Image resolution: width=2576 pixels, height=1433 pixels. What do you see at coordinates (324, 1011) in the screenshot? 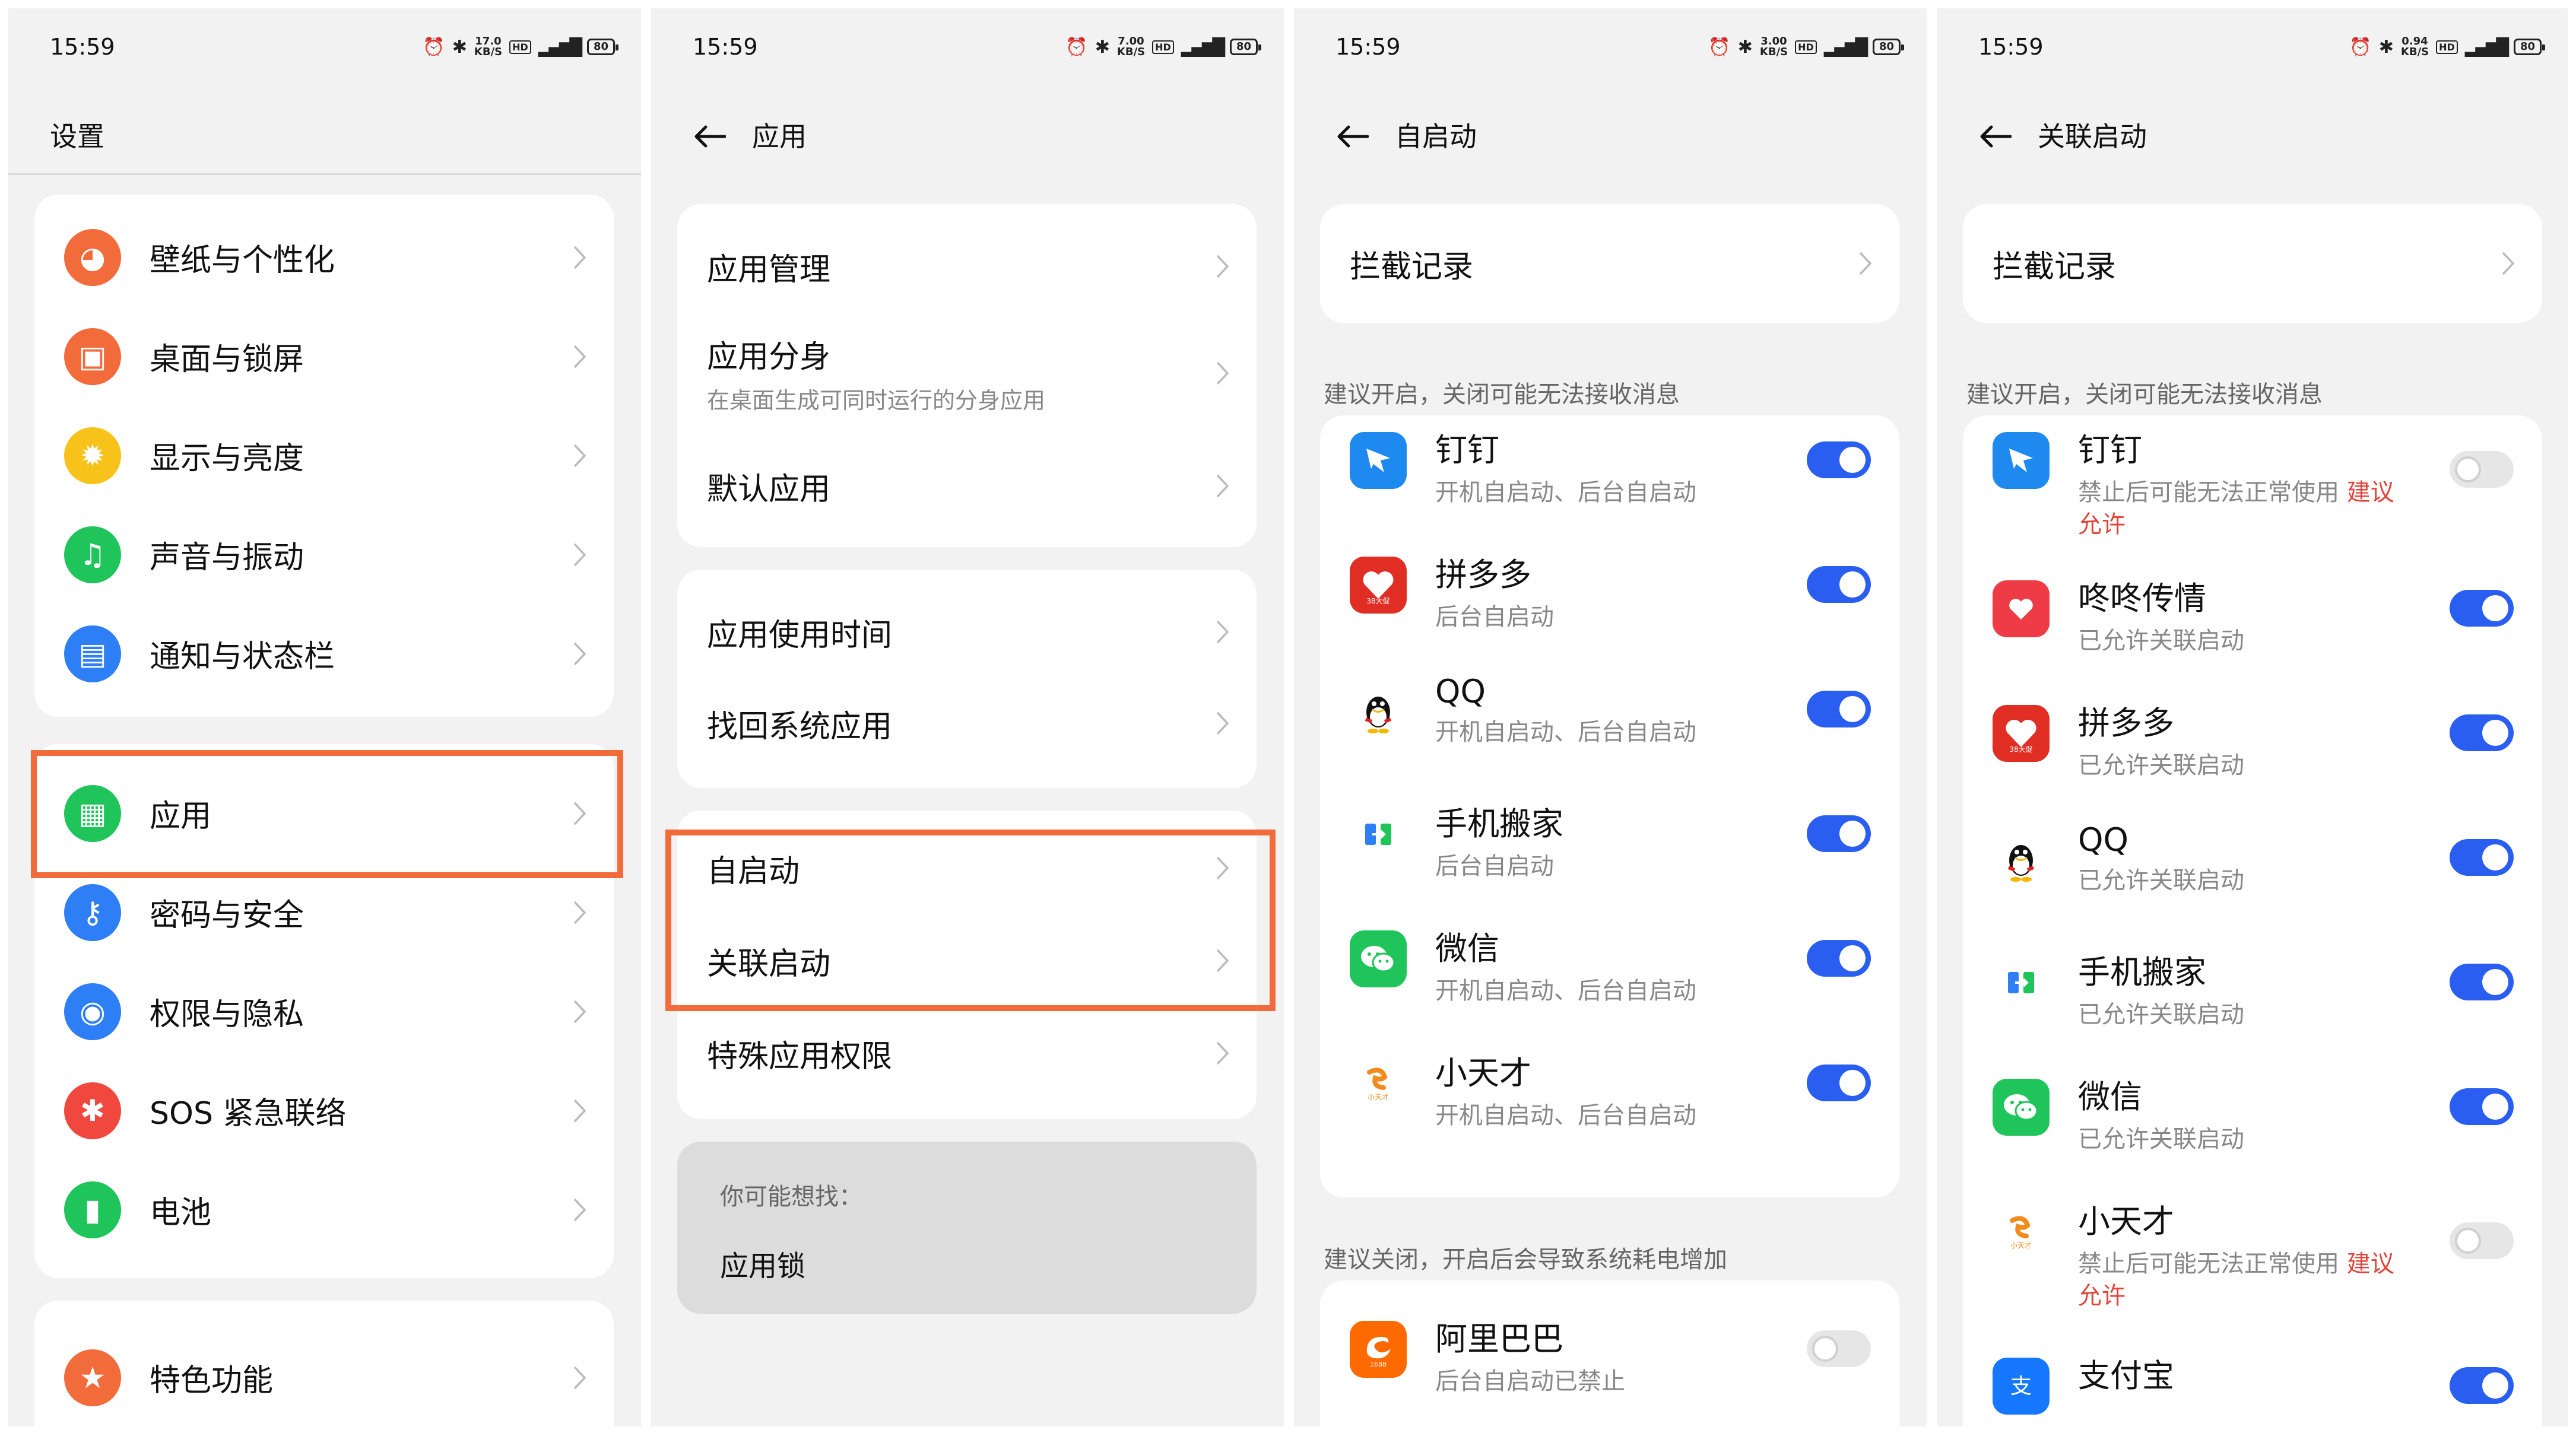
I see `settings-item-privacy: ◉ 权限与隐私` at bounding box center [324, 1011].